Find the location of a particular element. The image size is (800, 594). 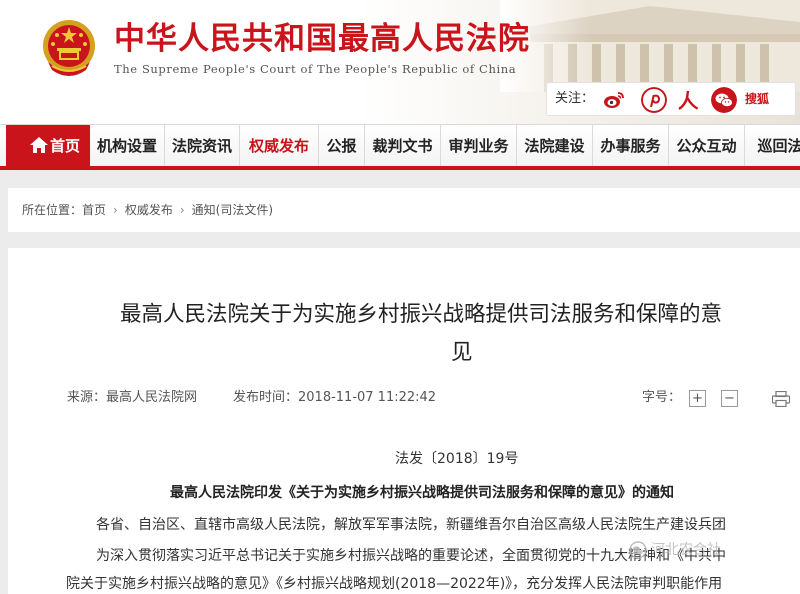

weibo-icon is located at coordinates (614, 100).